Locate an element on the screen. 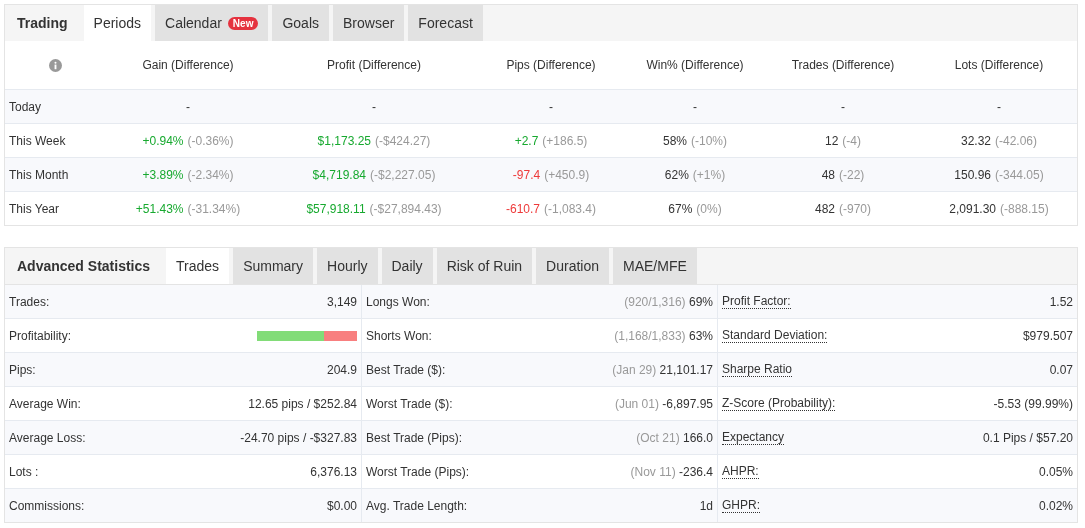 Image resolution: width=1085 pixels, height=528 pixels. difference-value: (-2.34%) is located at coordinates (210, 174).